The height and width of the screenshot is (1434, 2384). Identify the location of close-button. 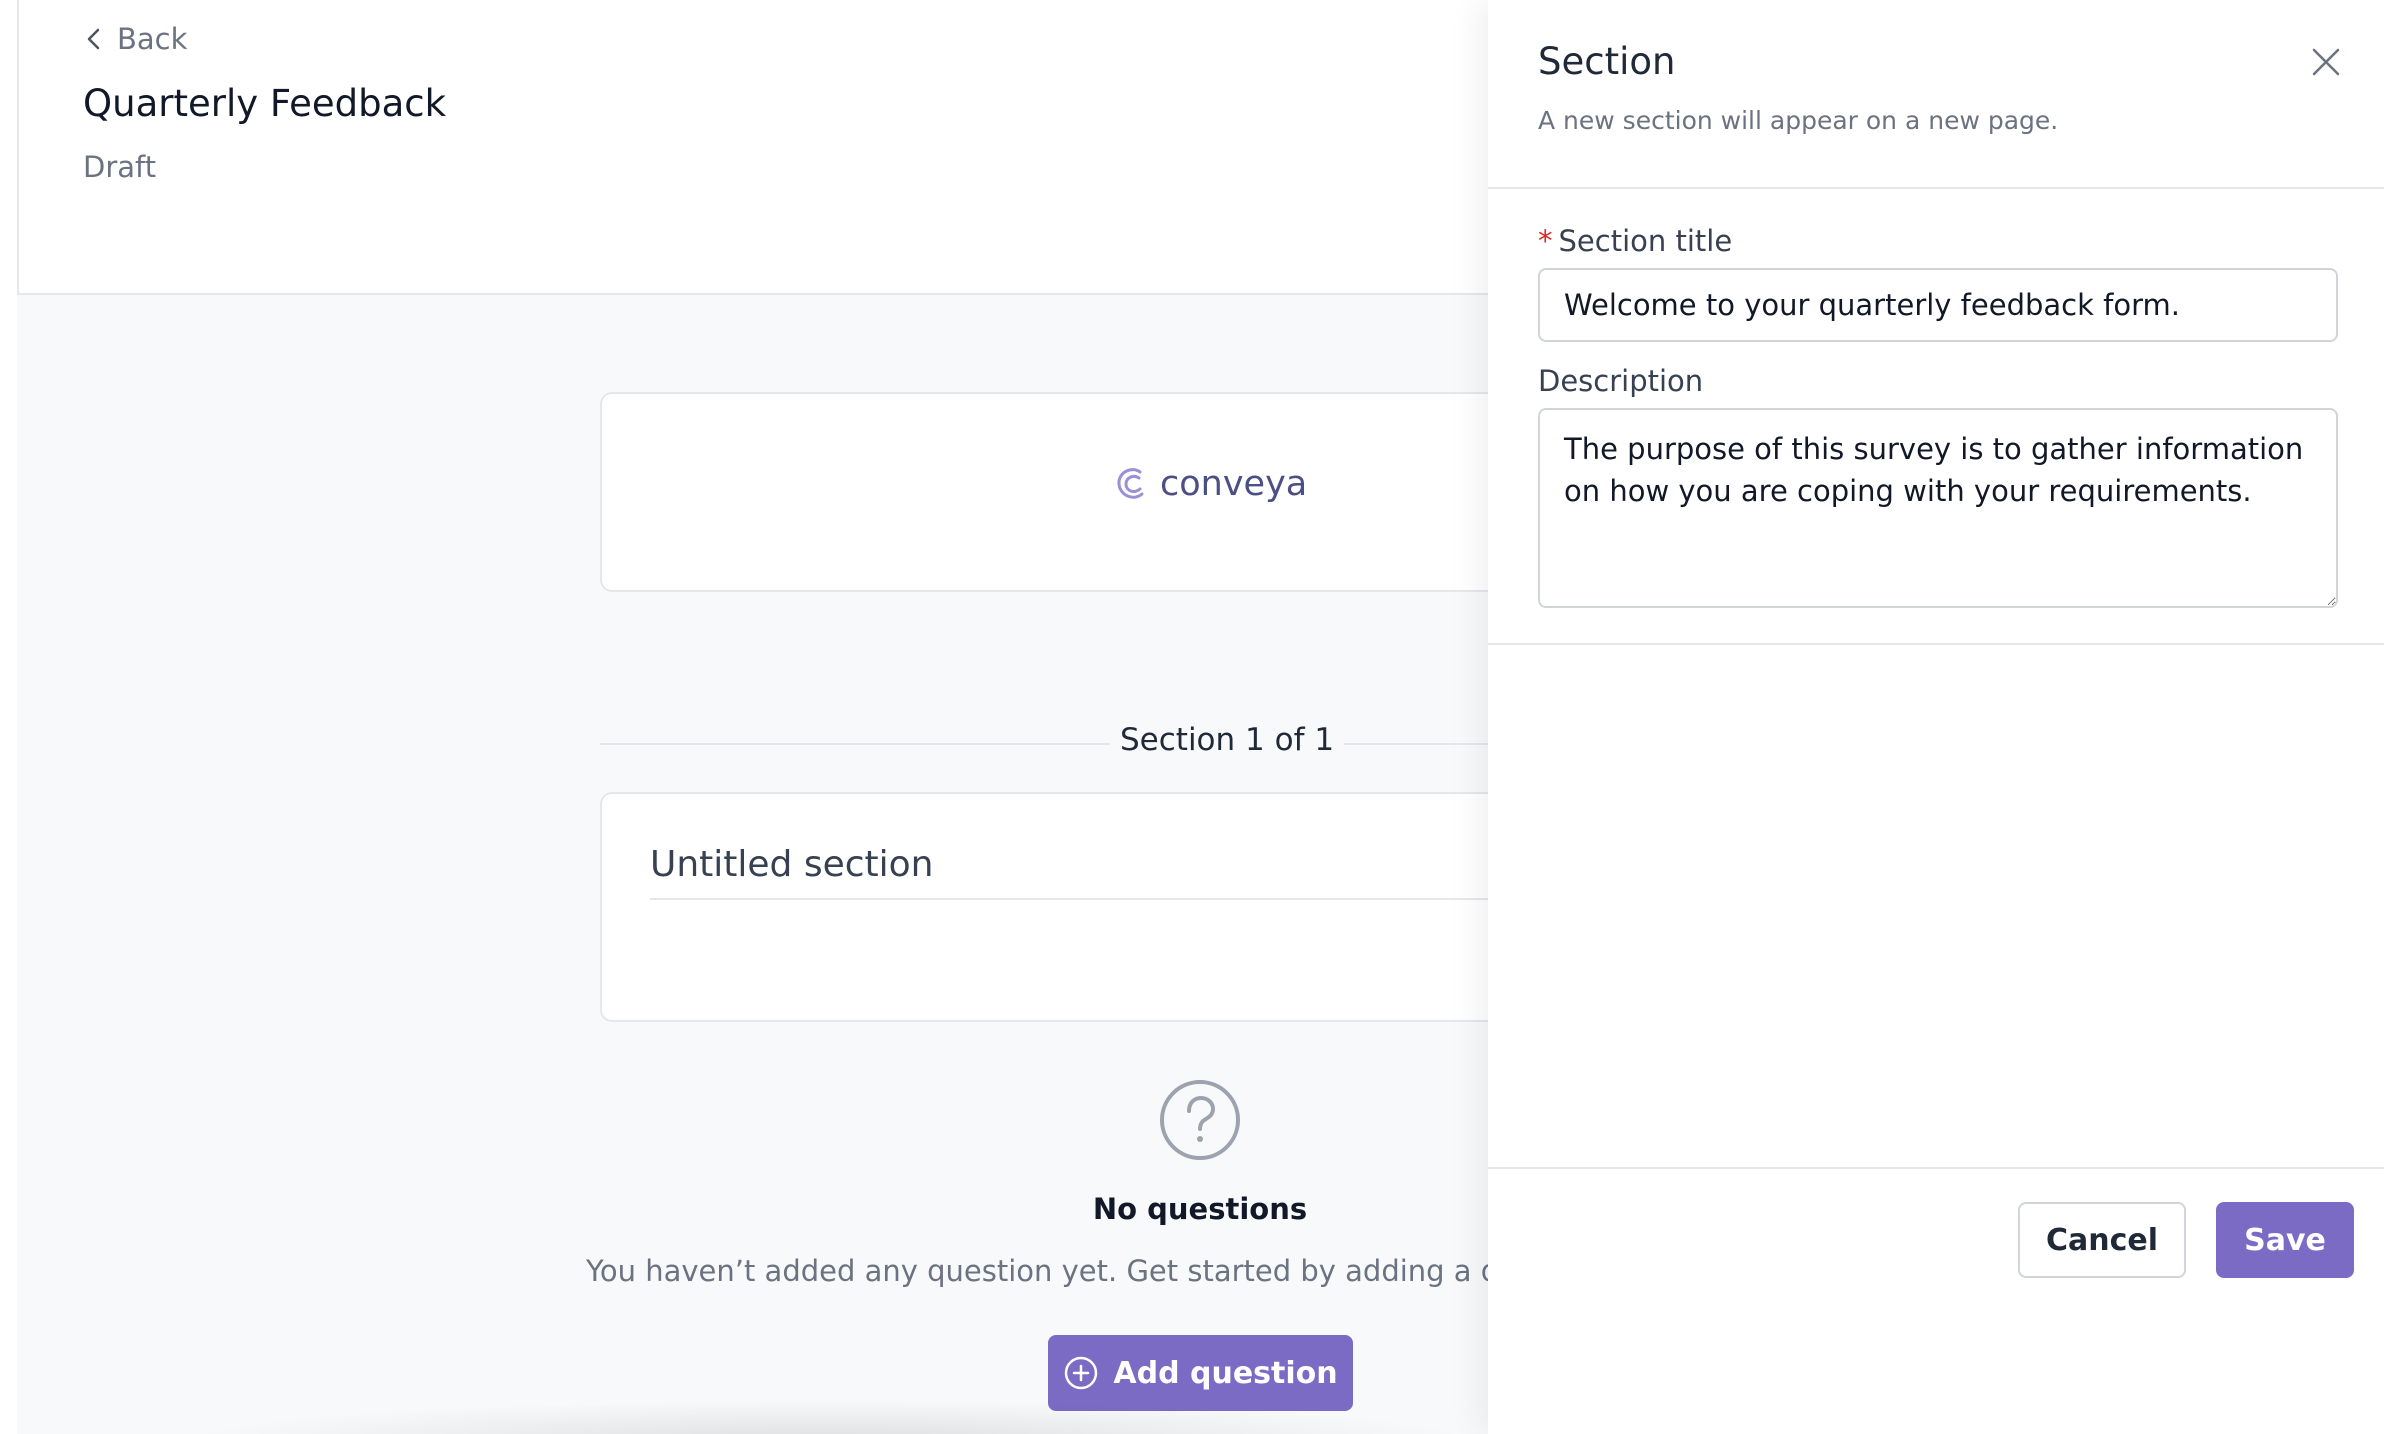
(2326, 62).